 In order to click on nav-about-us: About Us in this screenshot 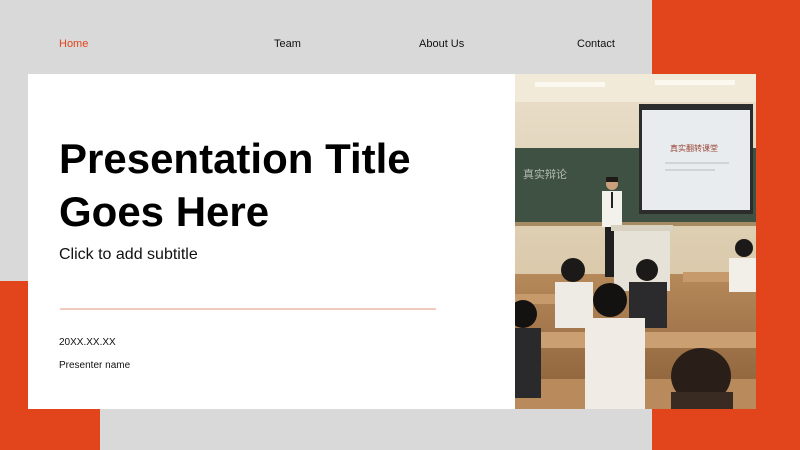, I will do `click(441, 44)`.